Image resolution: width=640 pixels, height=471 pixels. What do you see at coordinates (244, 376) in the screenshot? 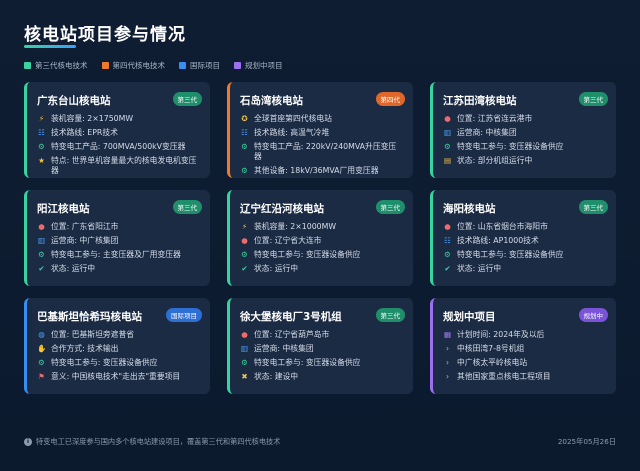
I see `tools-icon: ✖` at bounding box center [244, 376].